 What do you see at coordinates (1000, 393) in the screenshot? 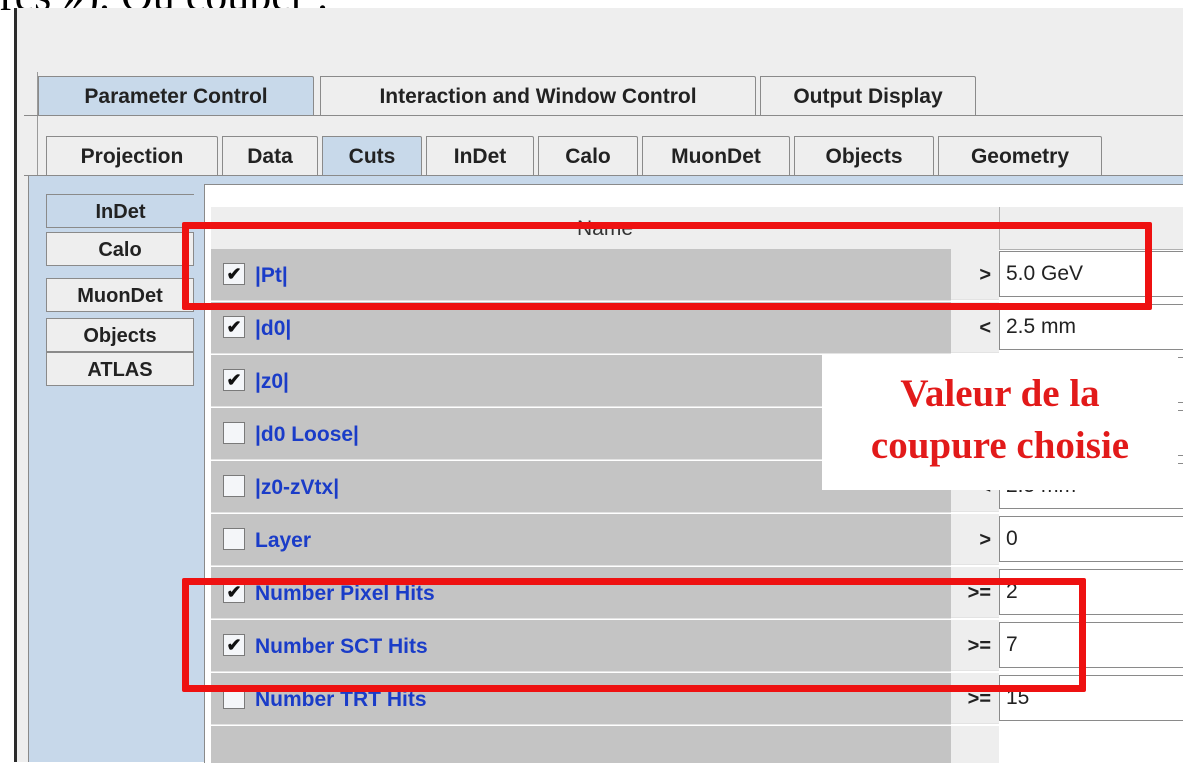
I see `annotation-line-1: Valeur de la` at bounding box center [1000, 393].